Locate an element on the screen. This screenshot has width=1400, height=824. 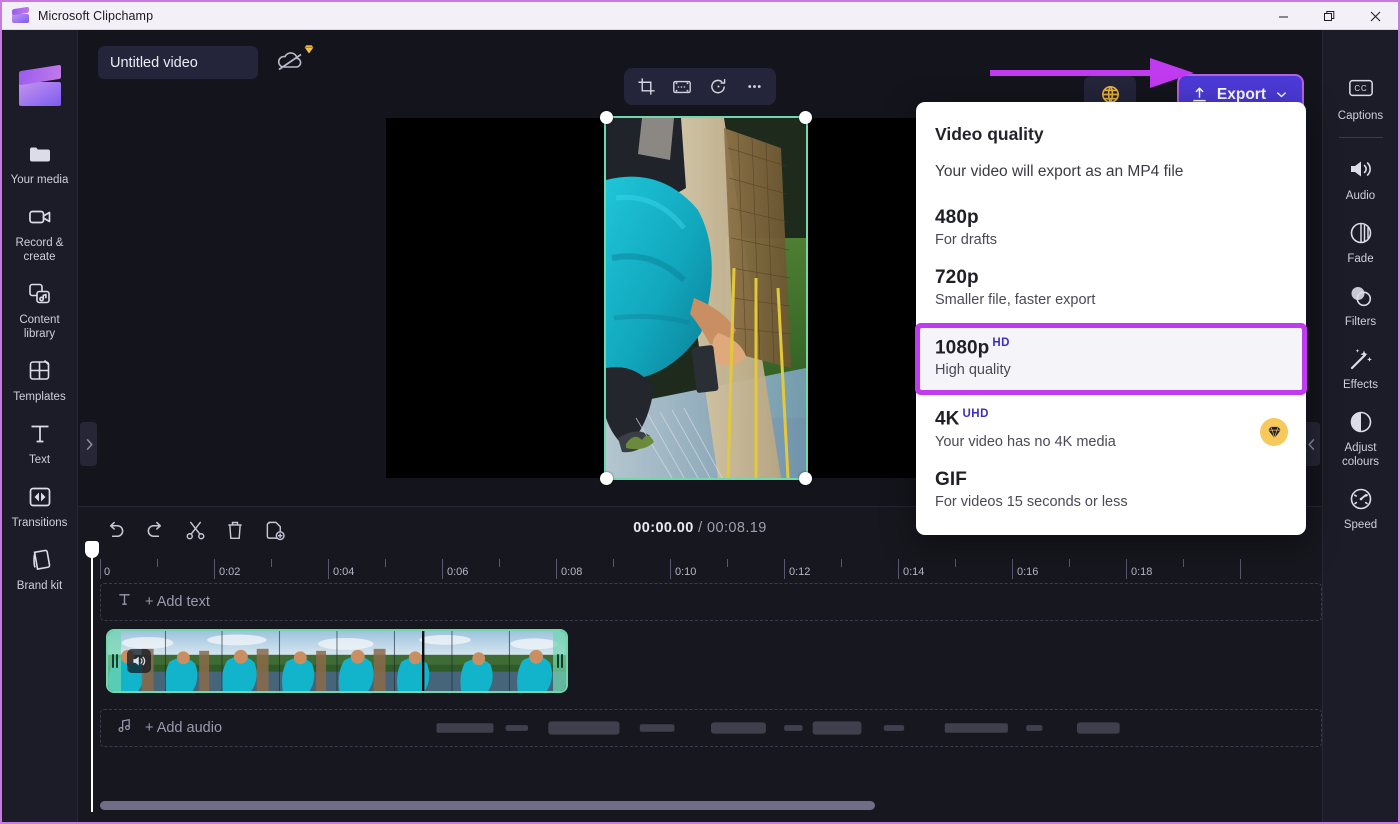
option-badge: UHD is located at coordinates (975, 414).